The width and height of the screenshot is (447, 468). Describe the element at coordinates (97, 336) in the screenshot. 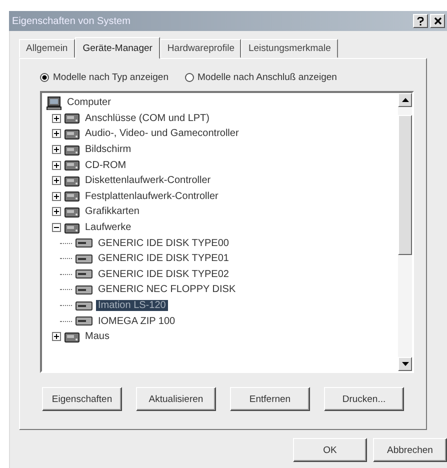

I see `tree-item: Maus` at that location.